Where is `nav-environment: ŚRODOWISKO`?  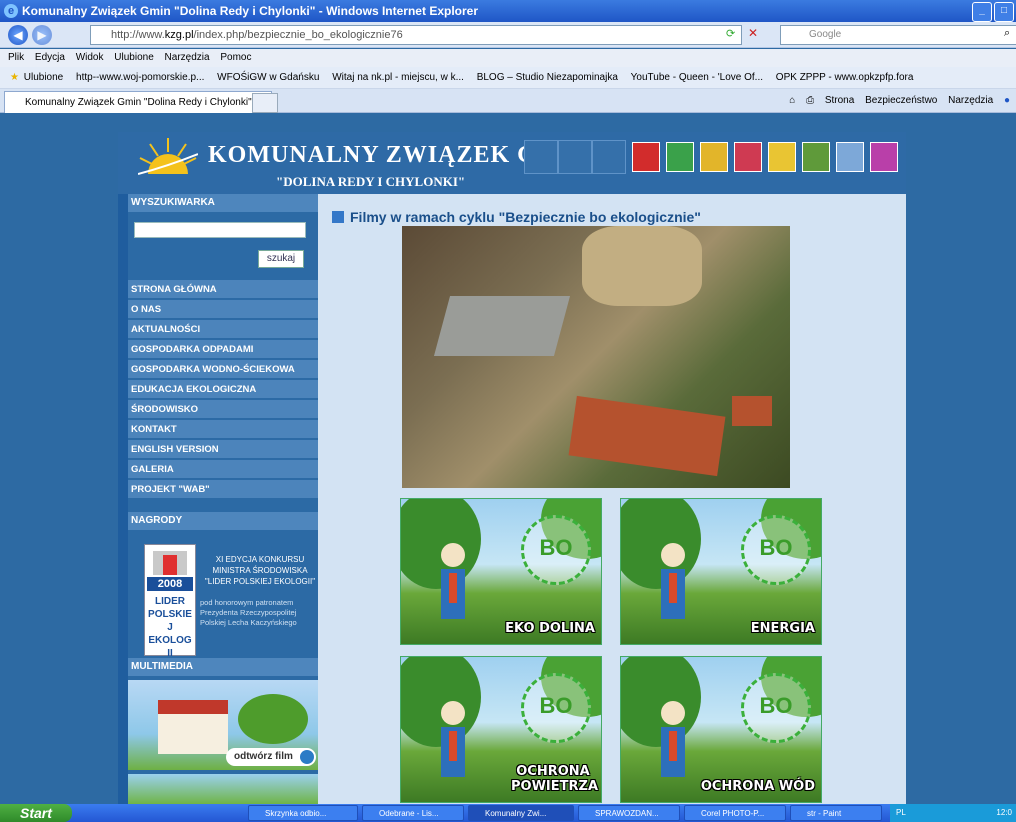 nav-environment: ŚRODOWISKO is located at coordinates (223, 409).